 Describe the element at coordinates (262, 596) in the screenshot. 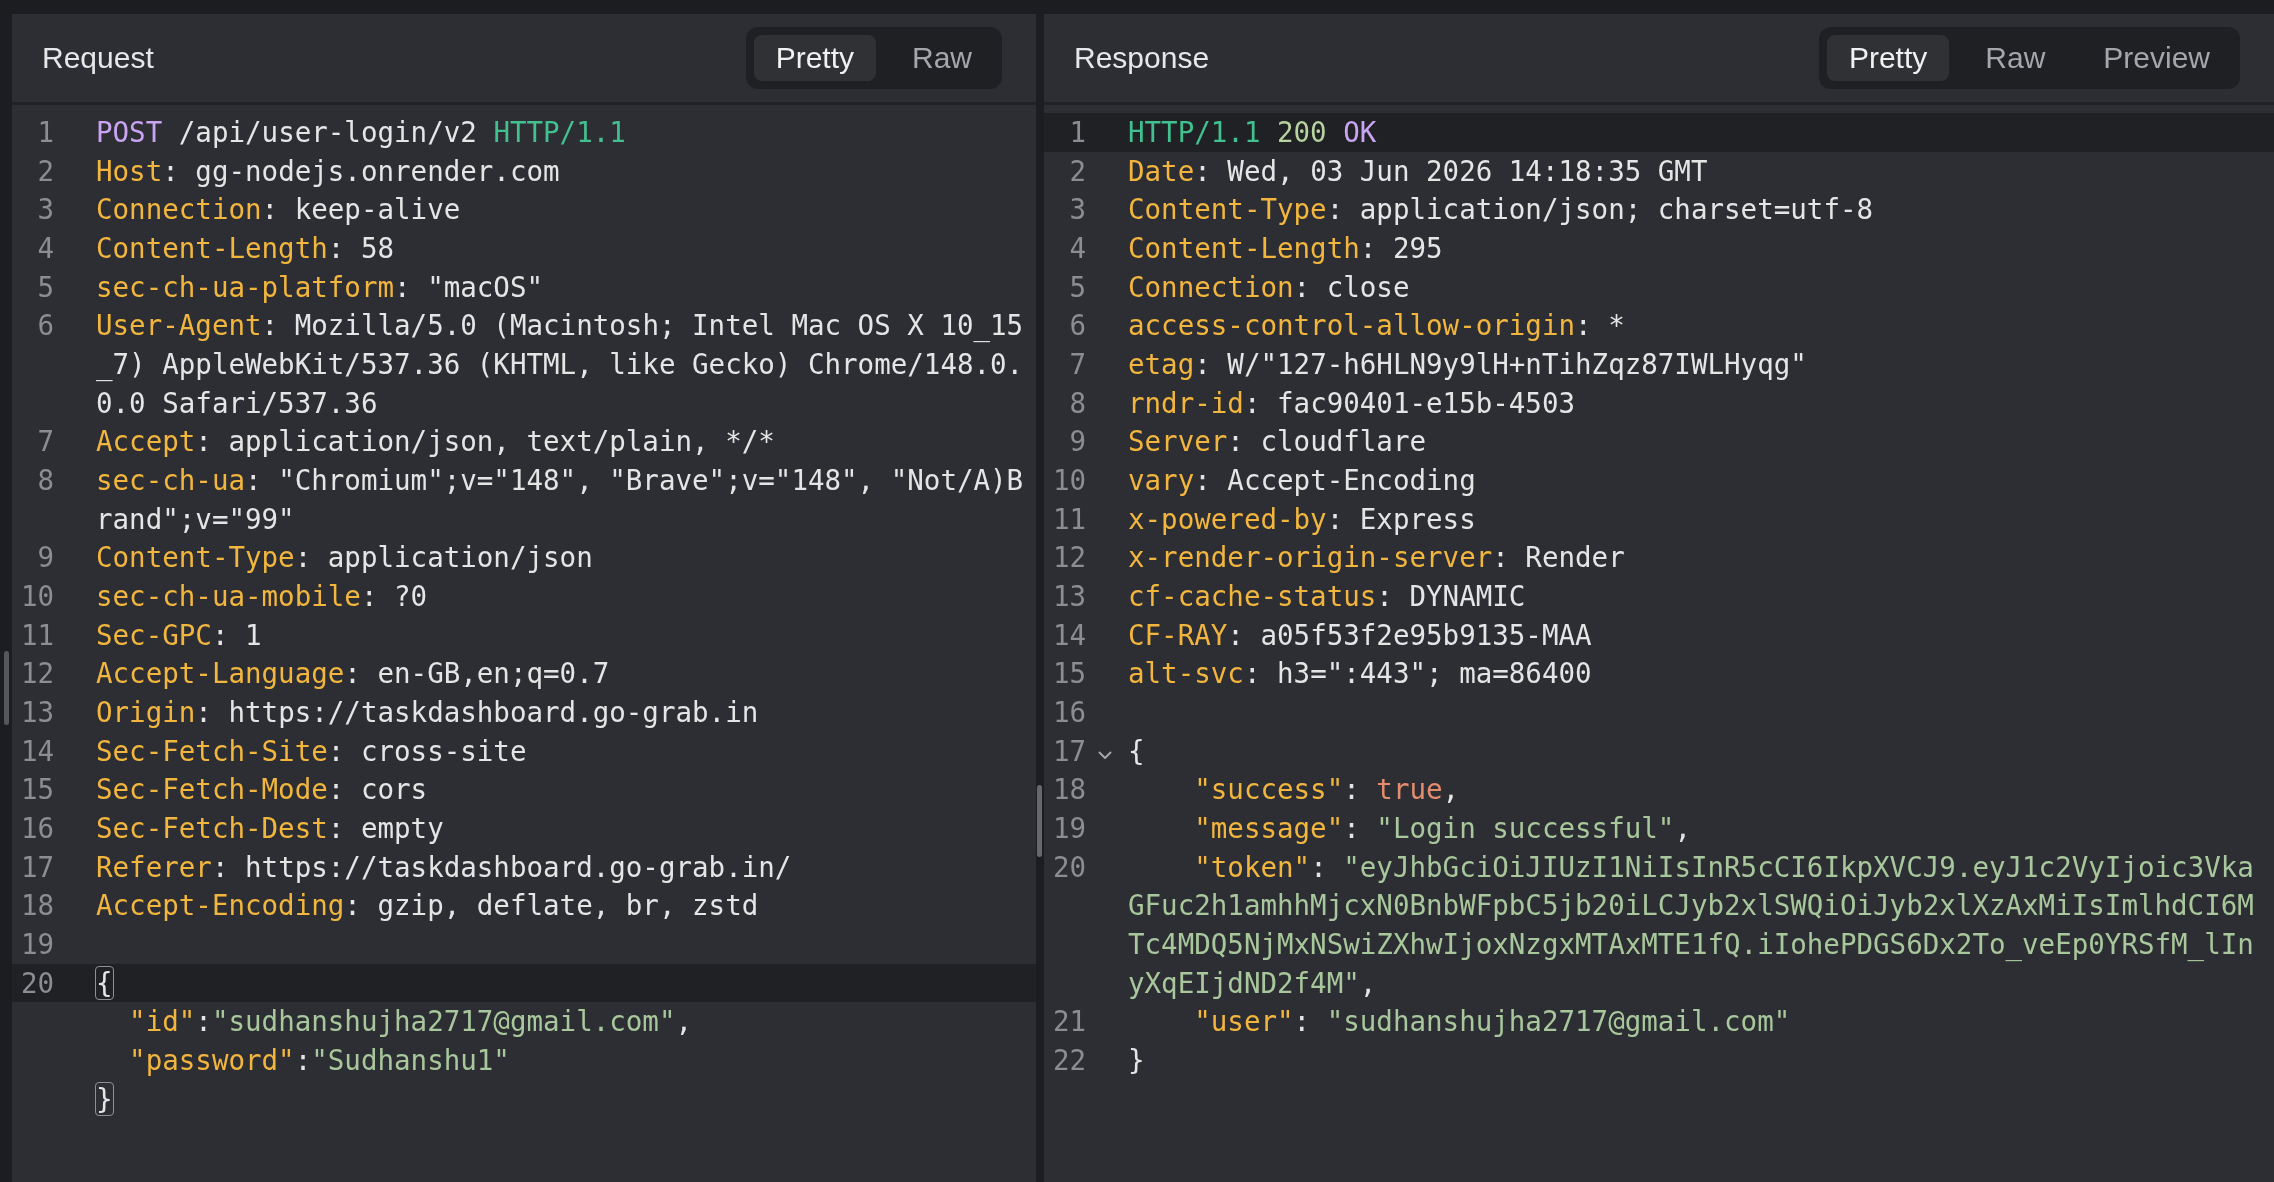

I see `code-line: sec-ch-ua-mobile: ?0` at that location.